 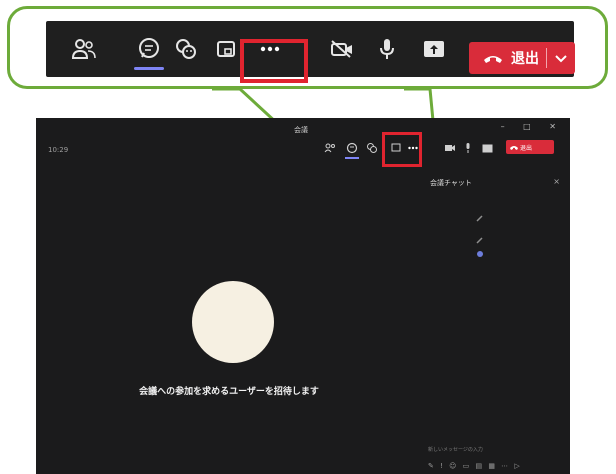 I want to click on leave-label: 退出, so click(x=525, y=59).